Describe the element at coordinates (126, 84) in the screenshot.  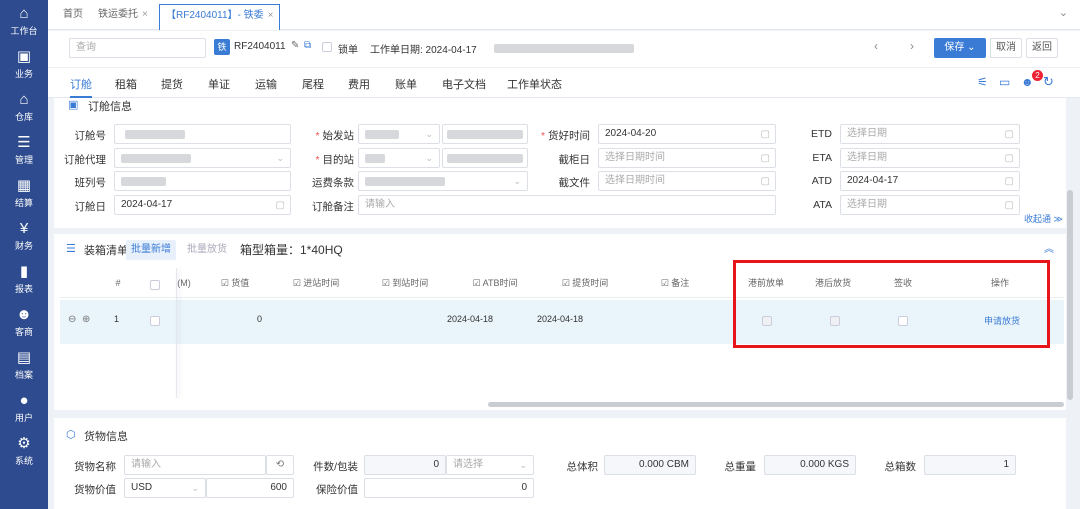
I see `nav-tab-1: 租箱` at that location.